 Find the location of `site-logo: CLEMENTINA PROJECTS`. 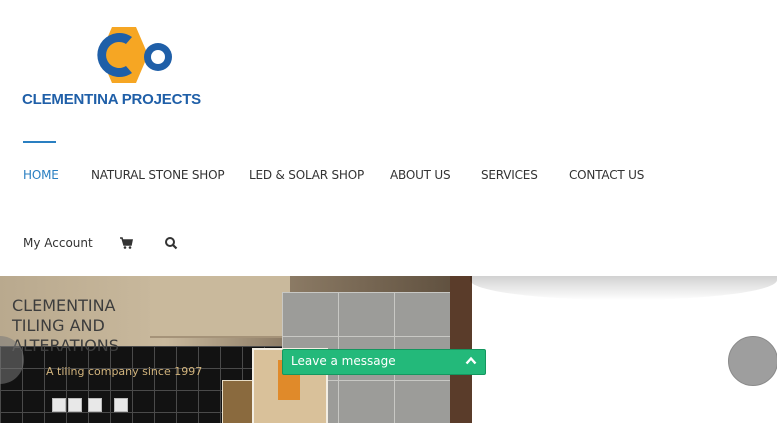

site-logo: CLEMENTINA PROJECTS is located at coordinates (122, 67).